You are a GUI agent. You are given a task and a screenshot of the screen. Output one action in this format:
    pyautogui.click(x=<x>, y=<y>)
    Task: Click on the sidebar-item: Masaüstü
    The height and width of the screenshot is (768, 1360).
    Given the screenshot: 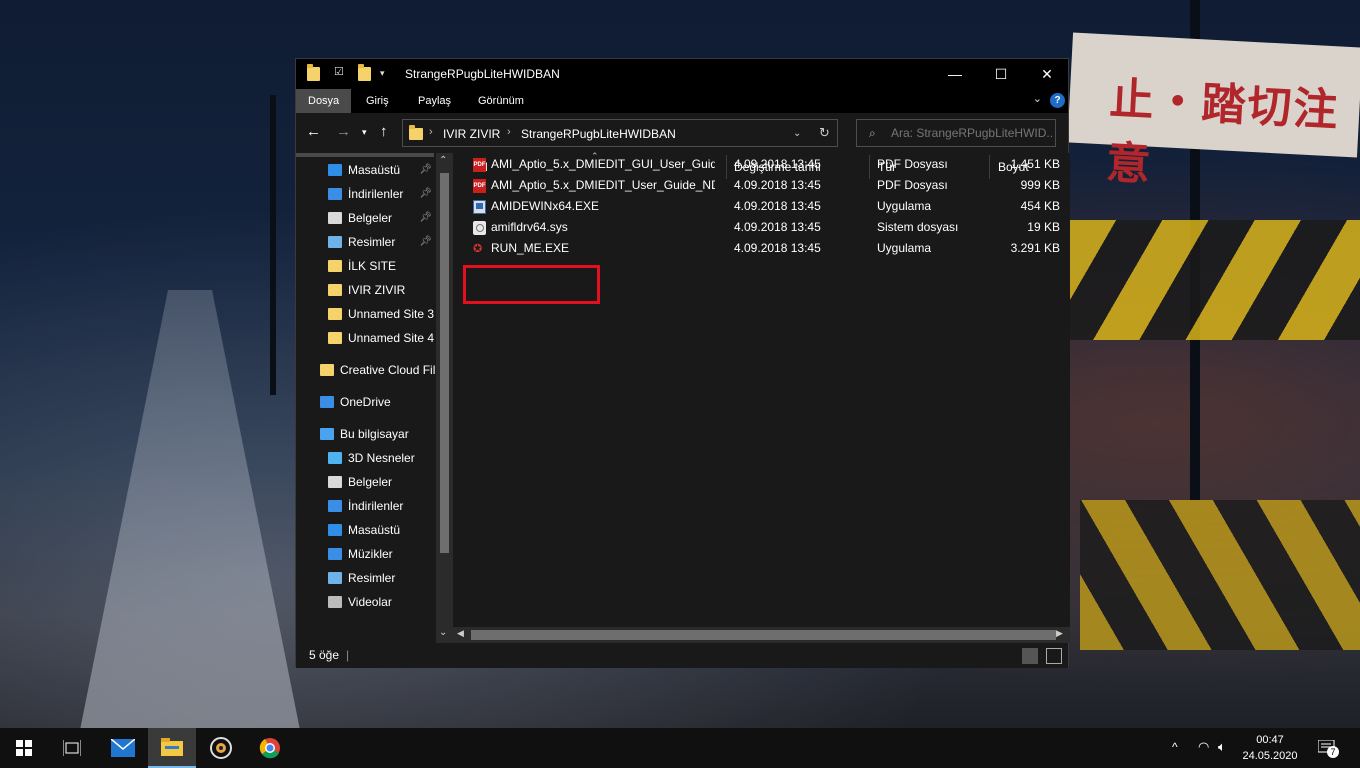 What is the action you would take?
    pyautogui.click(x=366, y=530)
    